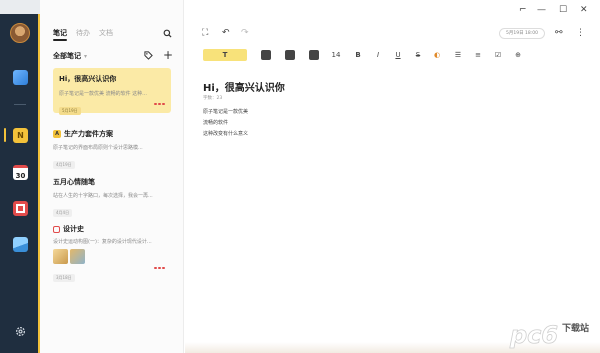  I want to click on document-line: 流畅的软件, so click(215, 122).